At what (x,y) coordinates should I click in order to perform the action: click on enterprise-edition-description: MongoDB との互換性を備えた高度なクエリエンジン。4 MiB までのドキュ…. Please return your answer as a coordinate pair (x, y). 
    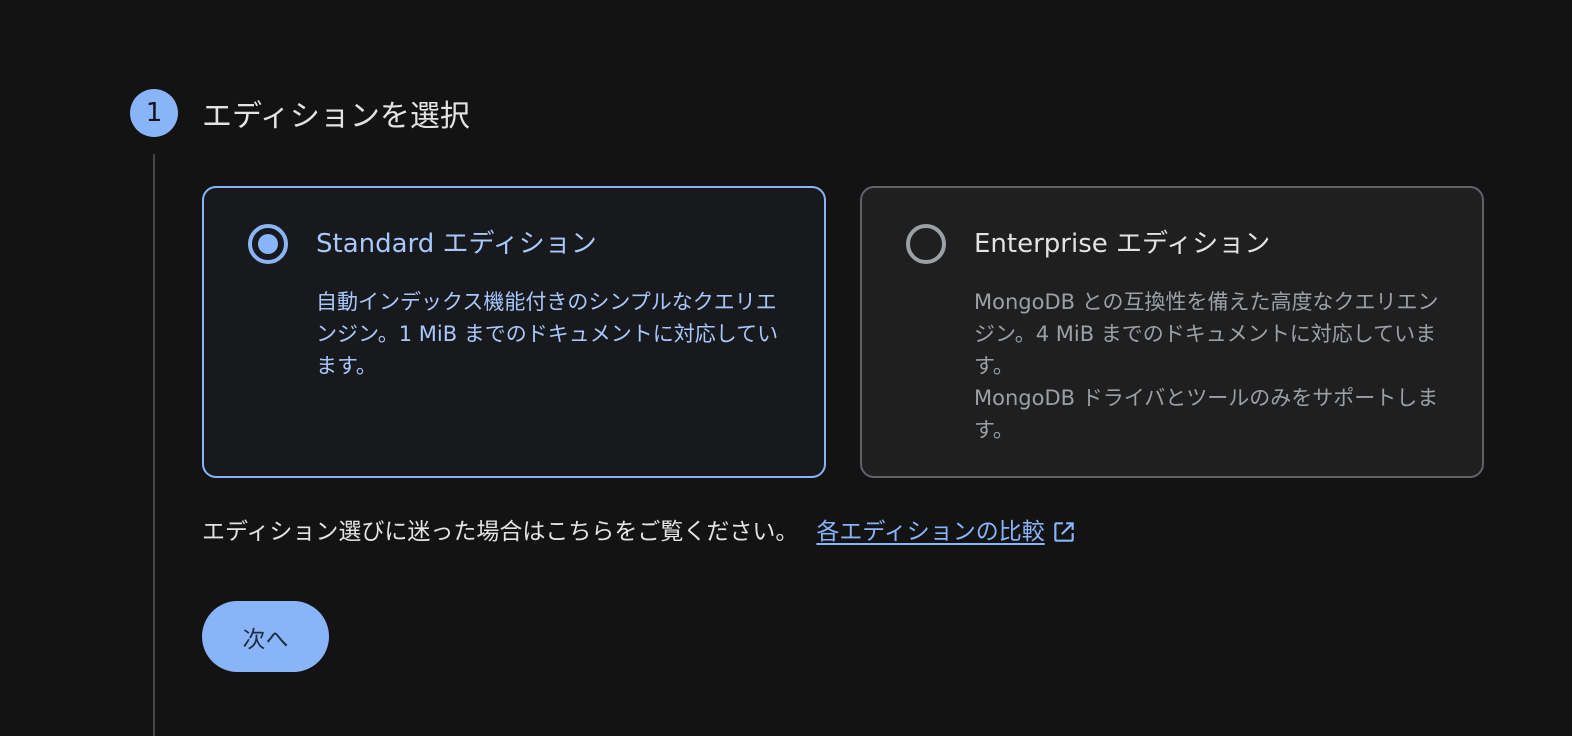
    Looking at the image, I should click on (1213, 366).